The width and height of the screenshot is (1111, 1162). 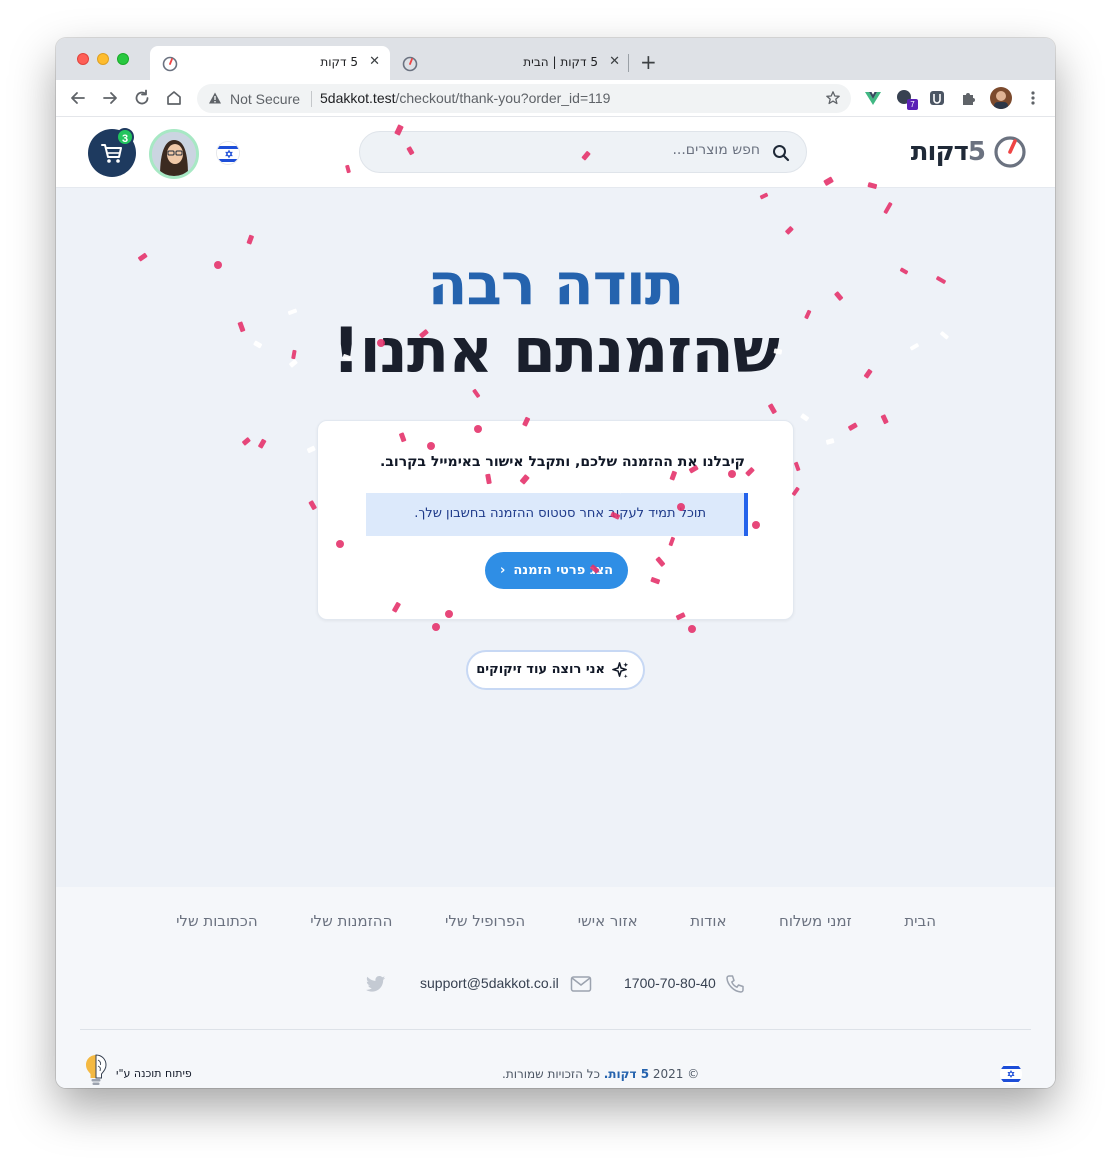 I want to click on footer-link-my-addresses: הכתובות שלי, so click(x=217, y=921).